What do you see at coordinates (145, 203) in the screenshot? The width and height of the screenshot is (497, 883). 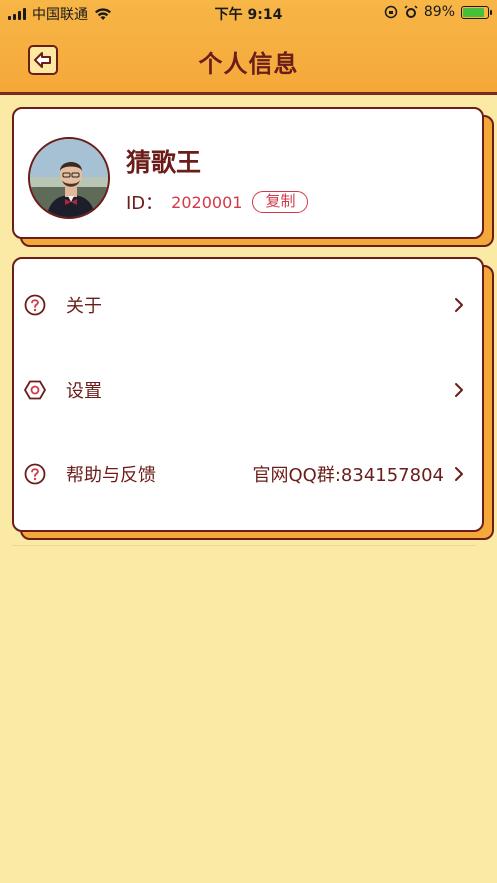 I see `id-label: ID：` at bounding box center [145, 203].